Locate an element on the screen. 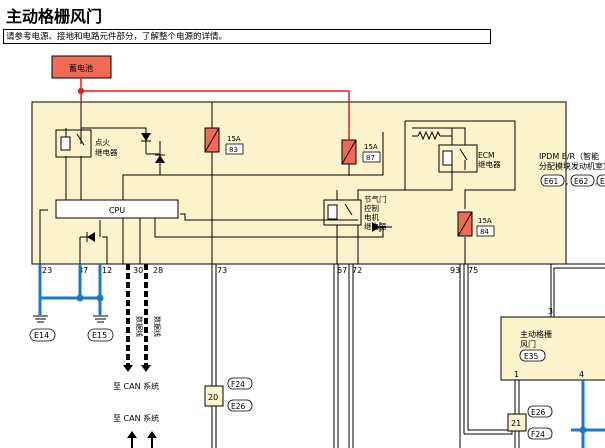 The height and width of the screenshot is (448, 605). ipdm-connector-2: E62 is located at coordinates (581, 181).